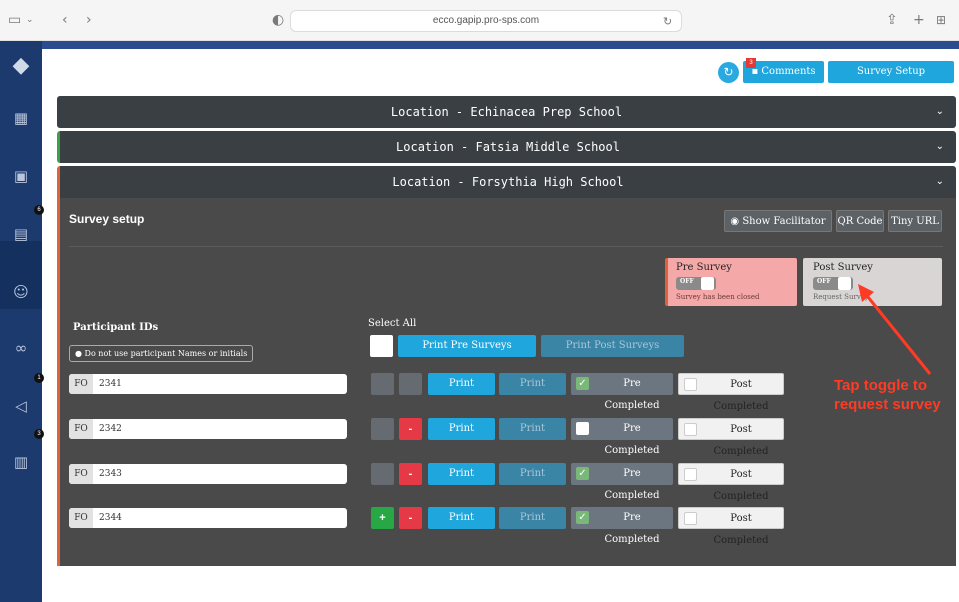  I want to click on participant-id-value: 2341, so click(110, 384).